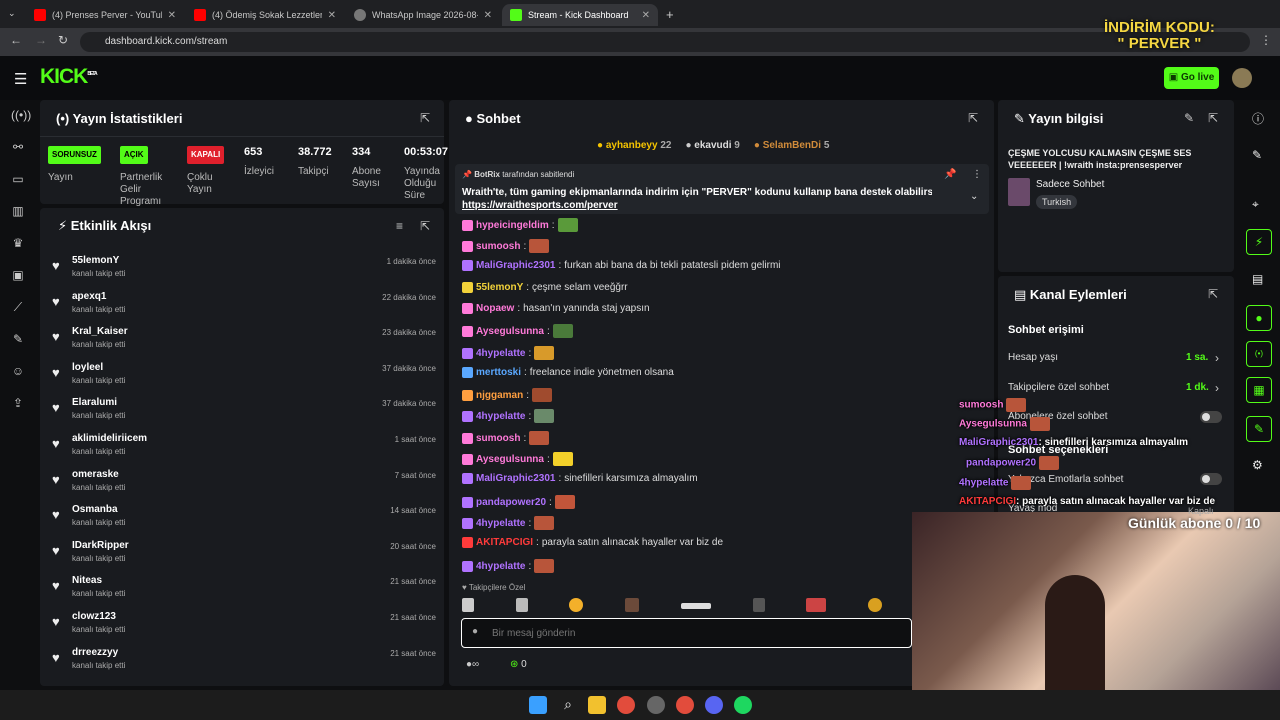  What do you see at coordinates (1242, 78) in the screenshot?
I see `avatar` at bounding box center [1242, 78].